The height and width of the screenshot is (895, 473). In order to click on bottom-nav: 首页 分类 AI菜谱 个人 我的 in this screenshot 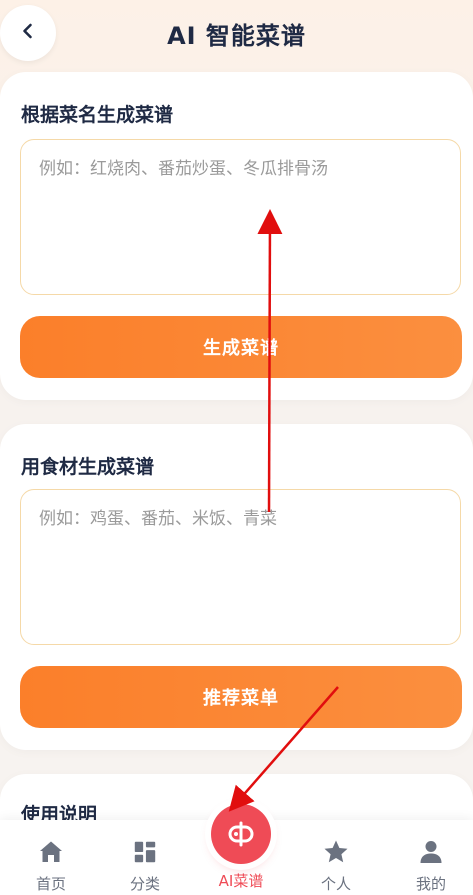, I will do `click(236, 849)`.